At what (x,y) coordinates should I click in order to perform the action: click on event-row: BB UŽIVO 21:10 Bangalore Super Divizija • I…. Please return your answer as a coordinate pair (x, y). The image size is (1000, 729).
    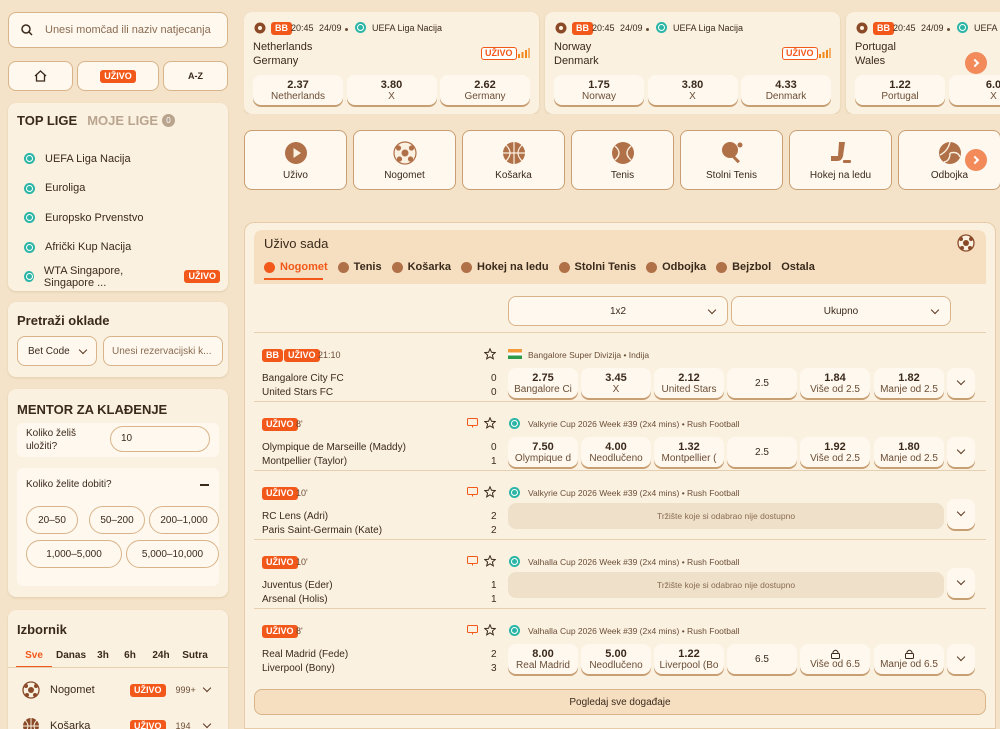
    Looking at the image, I should click on (620, 366).